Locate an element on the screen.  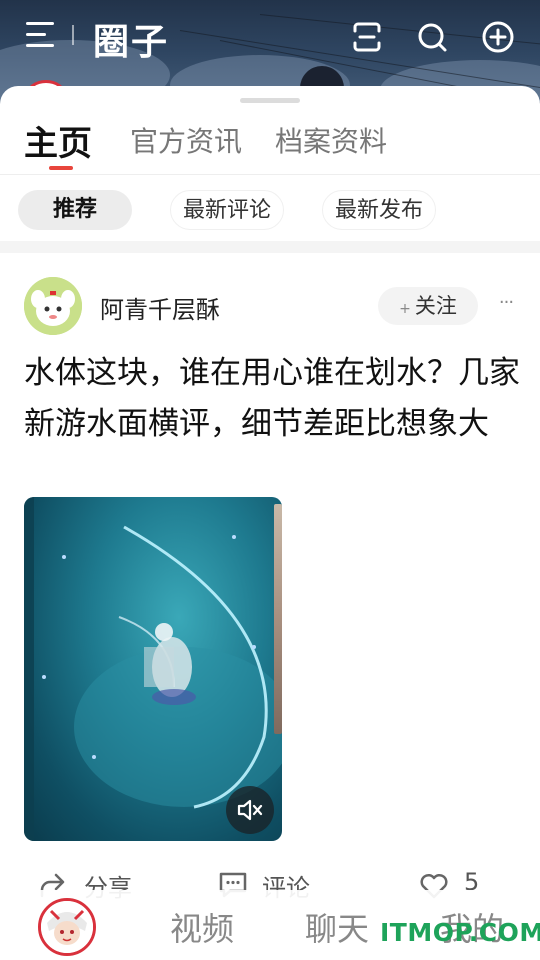
tab-home: 主页 is located at coordinates (58, 140).